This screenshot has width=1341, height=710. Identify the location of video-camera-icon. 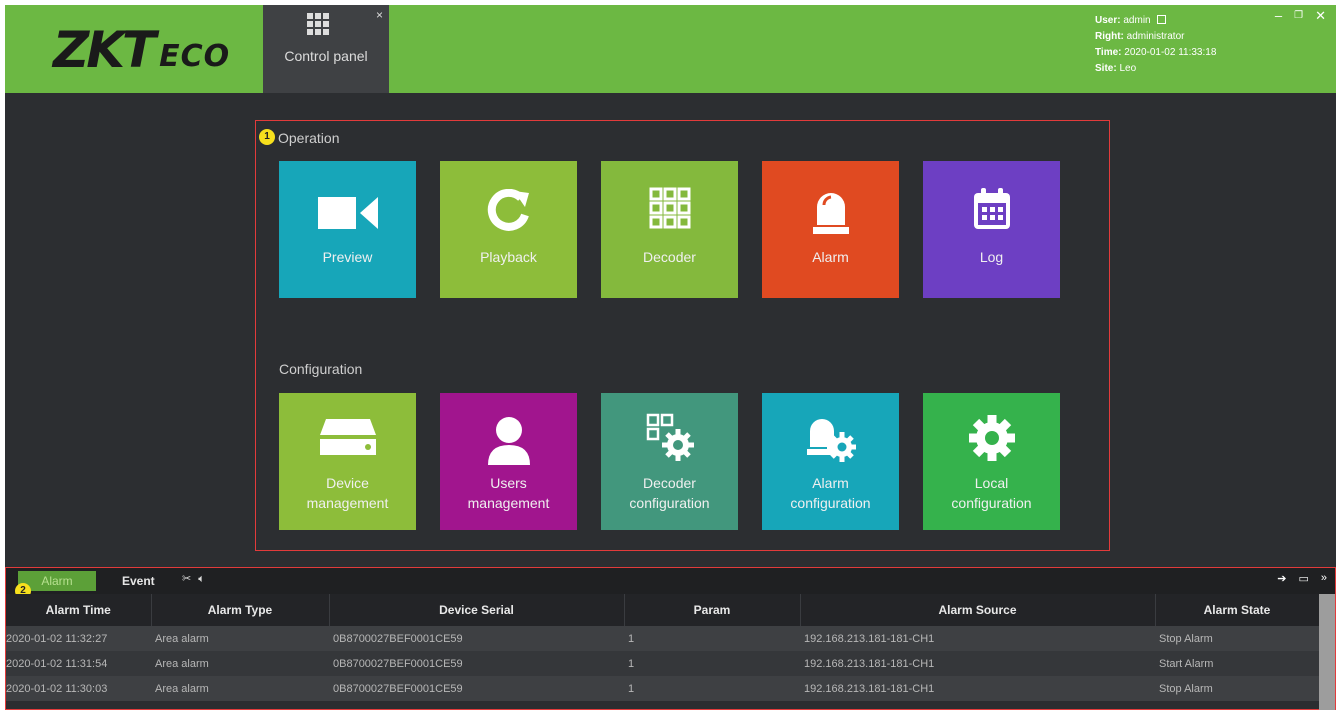
(347, 213).